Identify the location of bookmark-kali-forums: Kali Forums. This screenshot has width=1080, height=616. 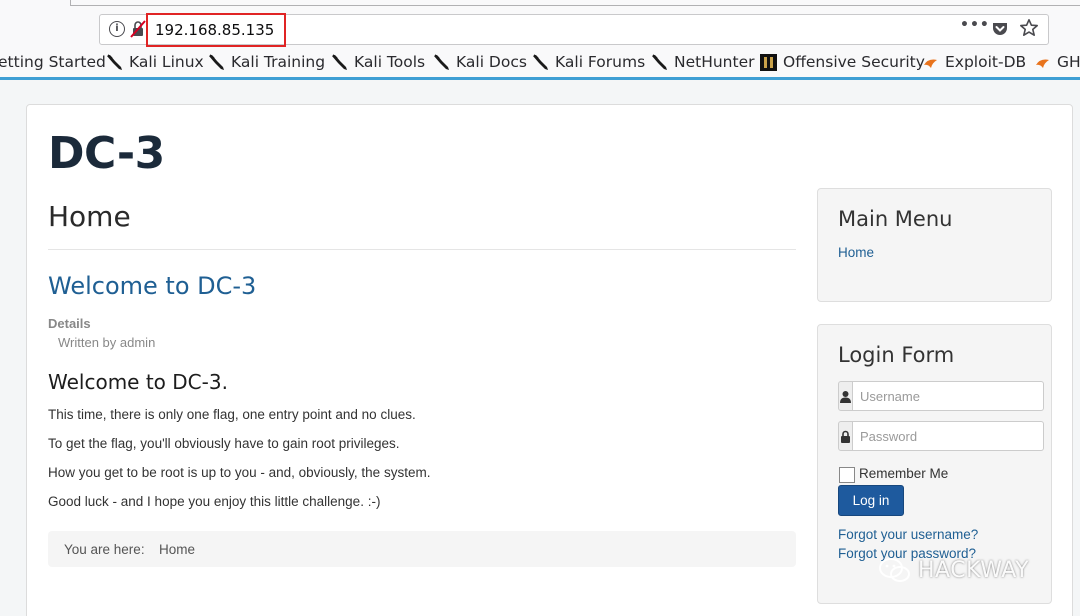
(588, 62).